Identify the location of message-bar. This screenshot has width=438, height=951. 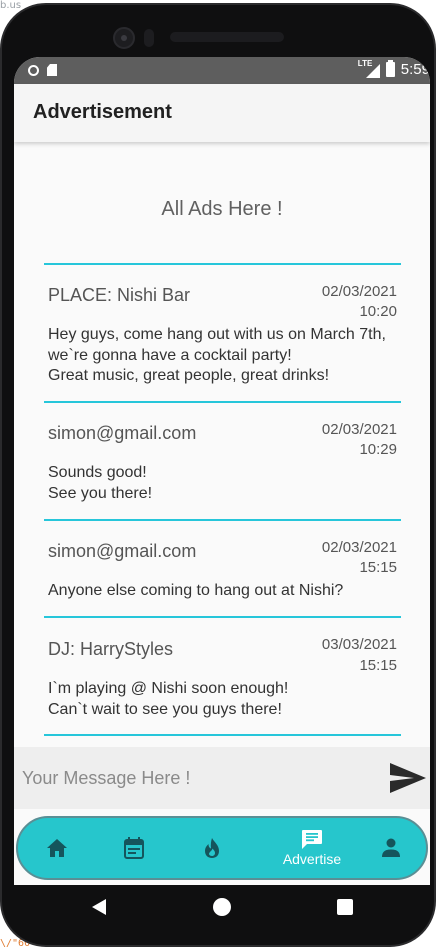
(222, 778).